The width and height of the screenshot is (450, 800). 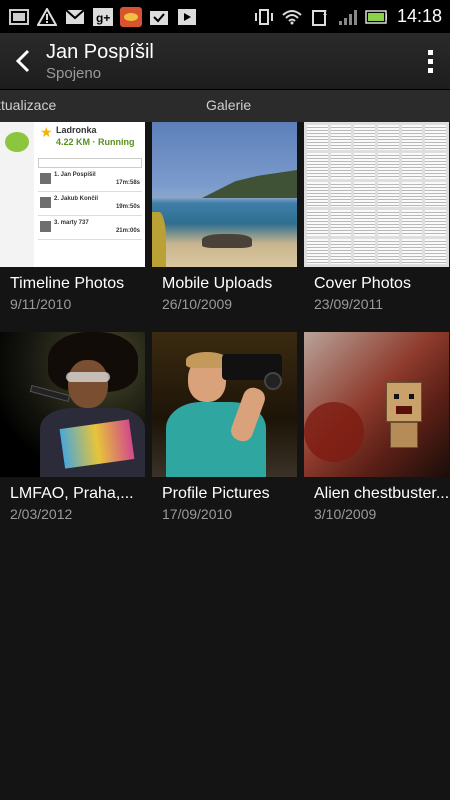 I want to click on album-date: 3/10/2009, so click(x=345, y=514).